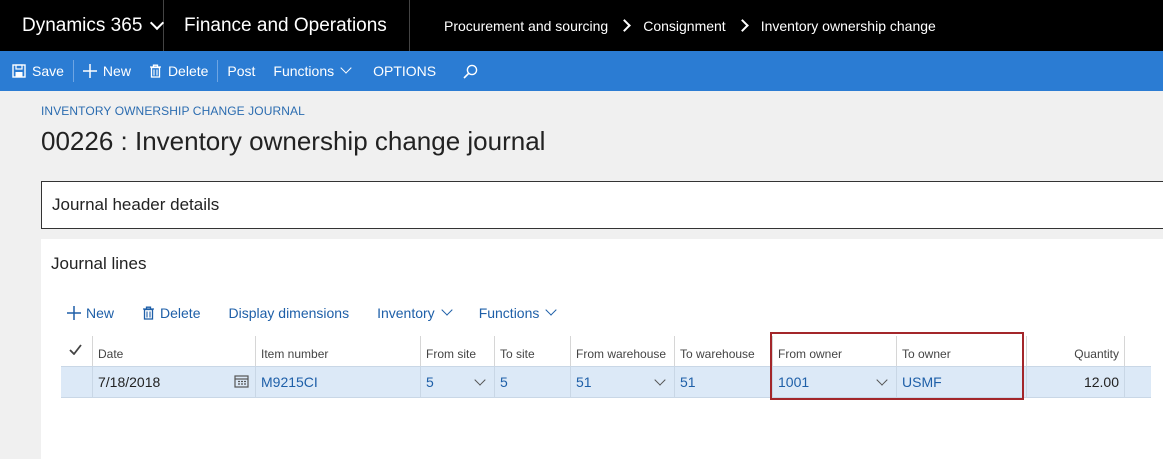 The height and width of the screenshot is (459, 1163). I want to click on breadcrumb-consignment: Consignment, so click(684, 26).